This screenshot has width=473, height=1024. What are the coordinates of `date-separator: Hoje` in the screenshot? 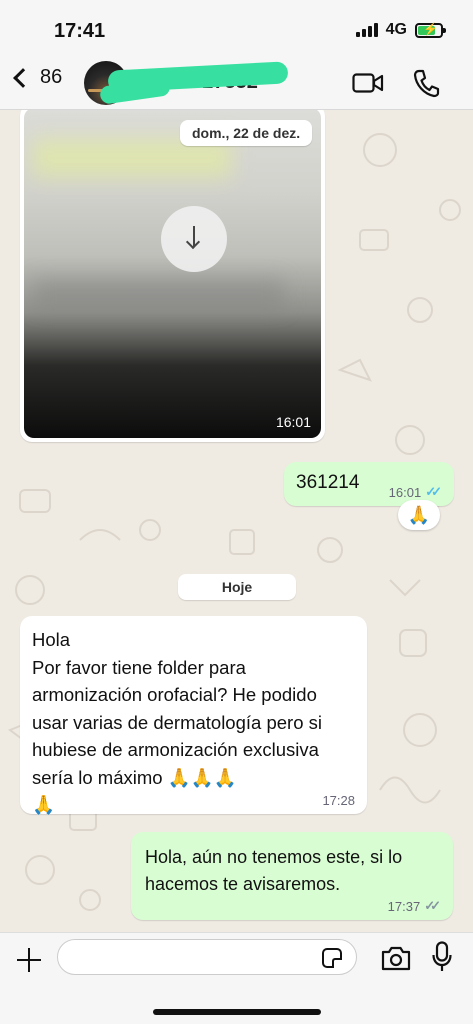 It's located at (237, 587).